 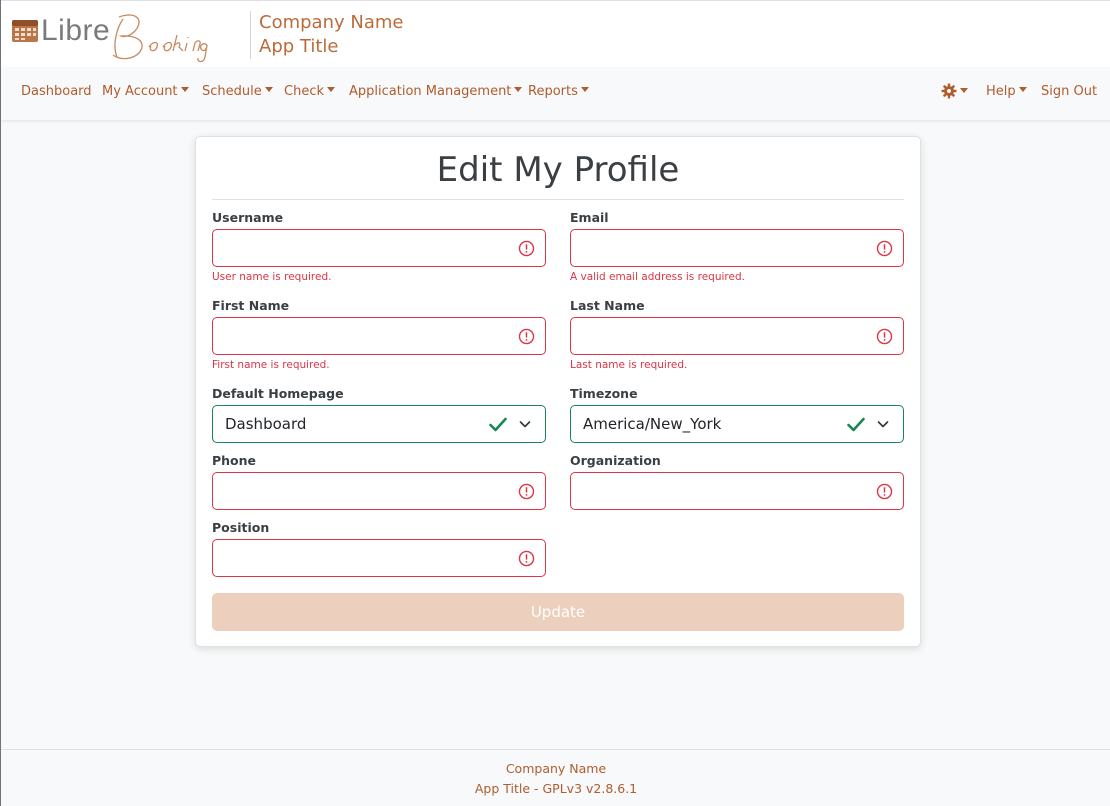 I want to click on organization-input, so click(x=737, y=491).